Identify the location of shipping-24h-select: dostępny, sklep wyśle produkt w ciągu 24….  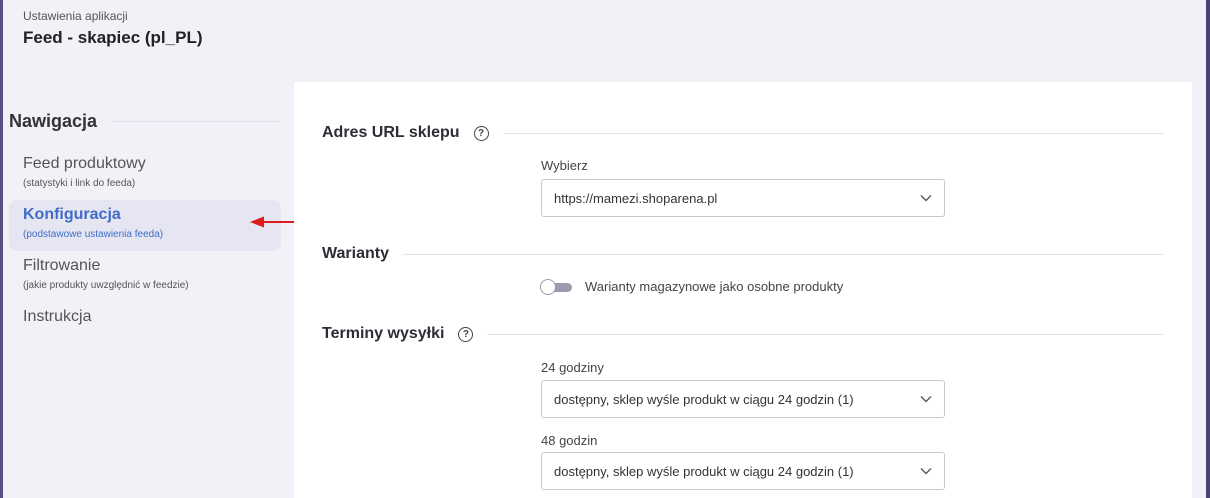
(743, 399).